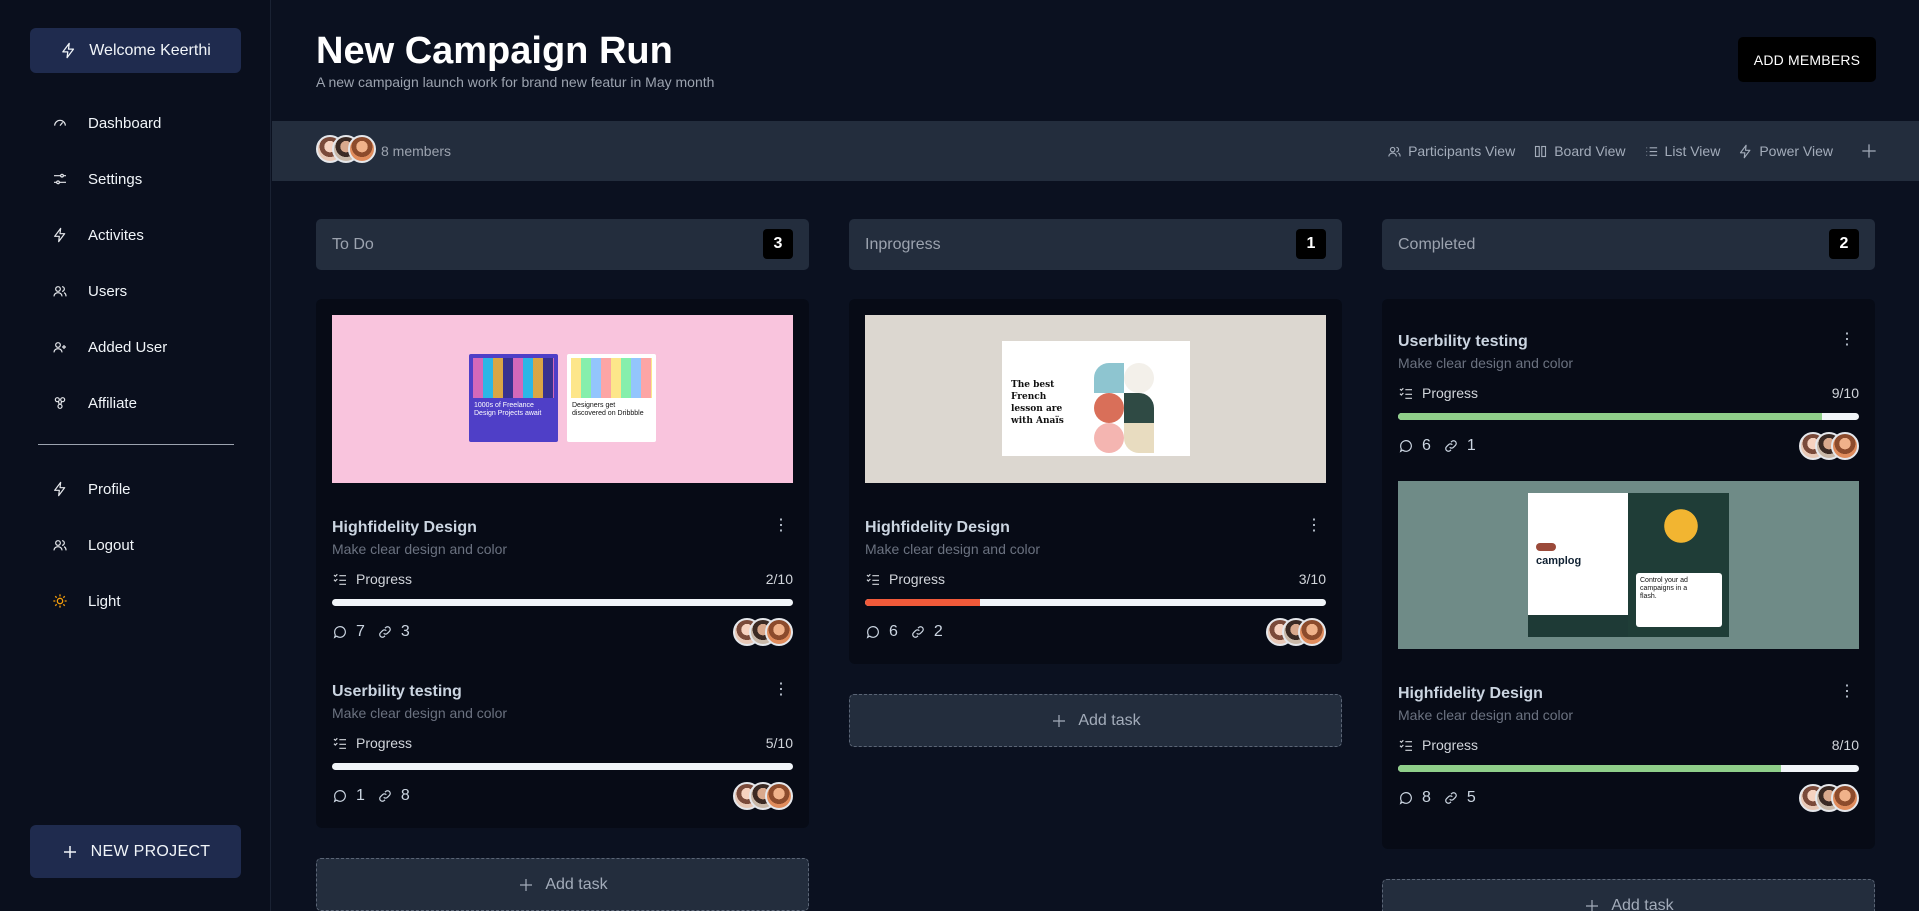 The width and height of the screenshot is (1919, 911). What do you see at coordinates (135, 291) in the screenshot?
I see `sidebar-item-users: Users` at bounding box center [135, 291].